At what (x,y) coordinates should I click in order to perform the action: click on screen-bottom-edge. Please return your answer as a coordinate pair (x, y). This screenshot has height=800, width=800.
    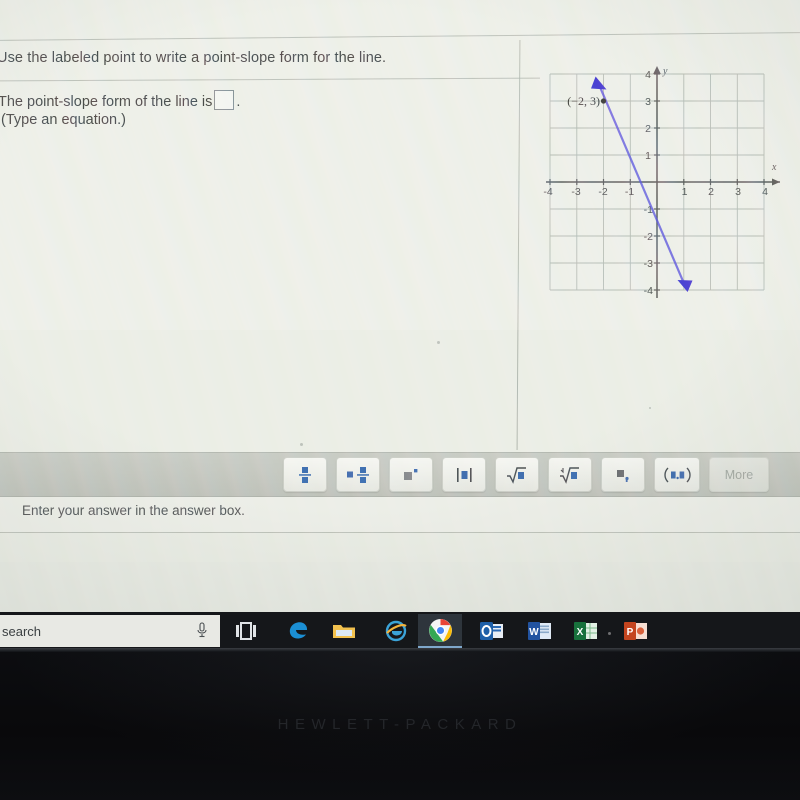
    Looking at the image, I should click on (400, 650).